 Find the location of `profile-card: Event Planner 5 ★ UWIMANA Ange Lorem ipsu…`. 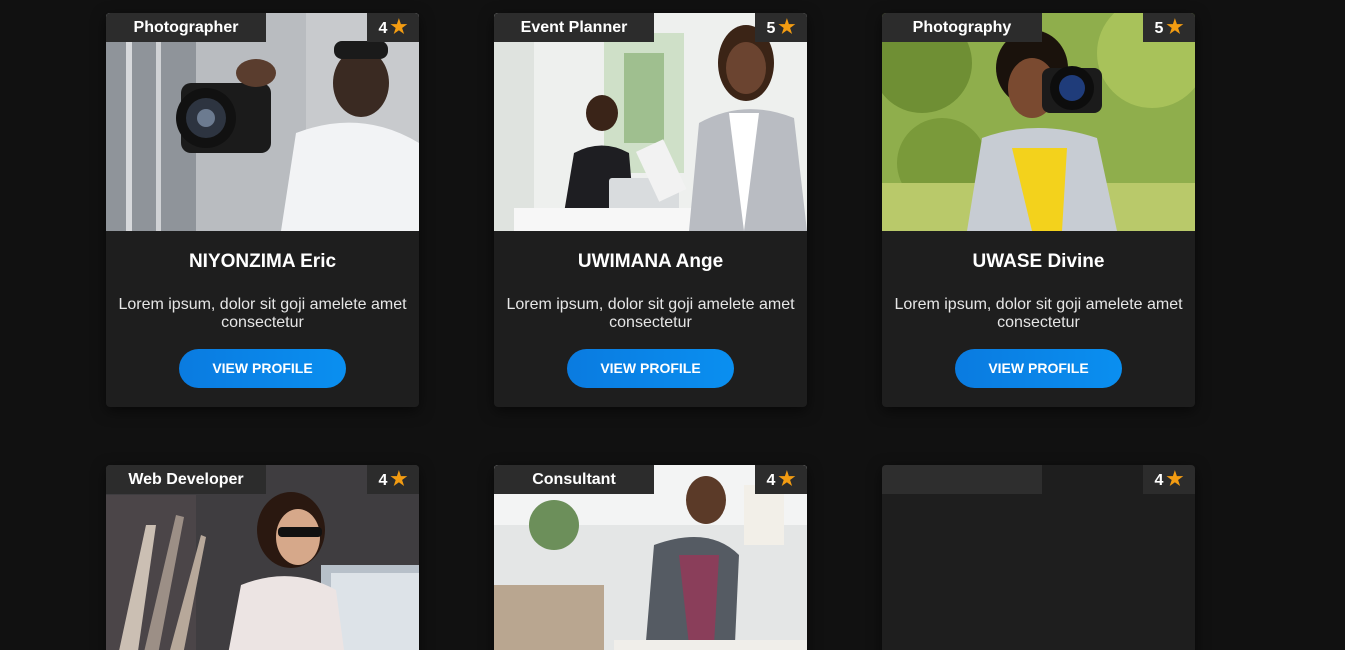

profile-card: Event Planner 5 ★ UWIMANA Ange Lorem ipsu… is located at coordinates (650, 210).